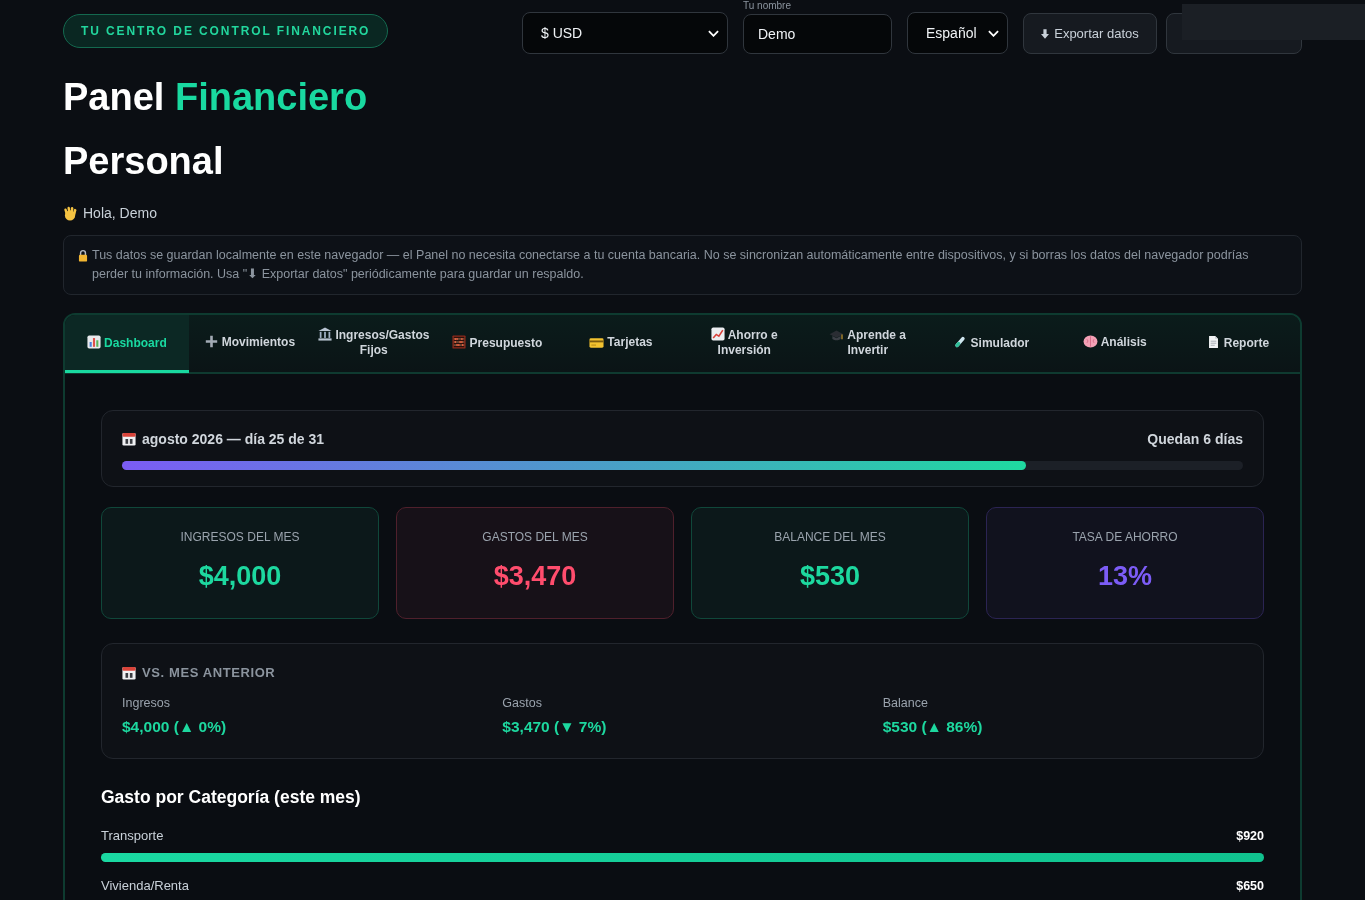 This screenshot has width=1365, height=900. Describe the element at coordinates (1238, 344) in the screenshot. I see `tab: Reporte` at that location.